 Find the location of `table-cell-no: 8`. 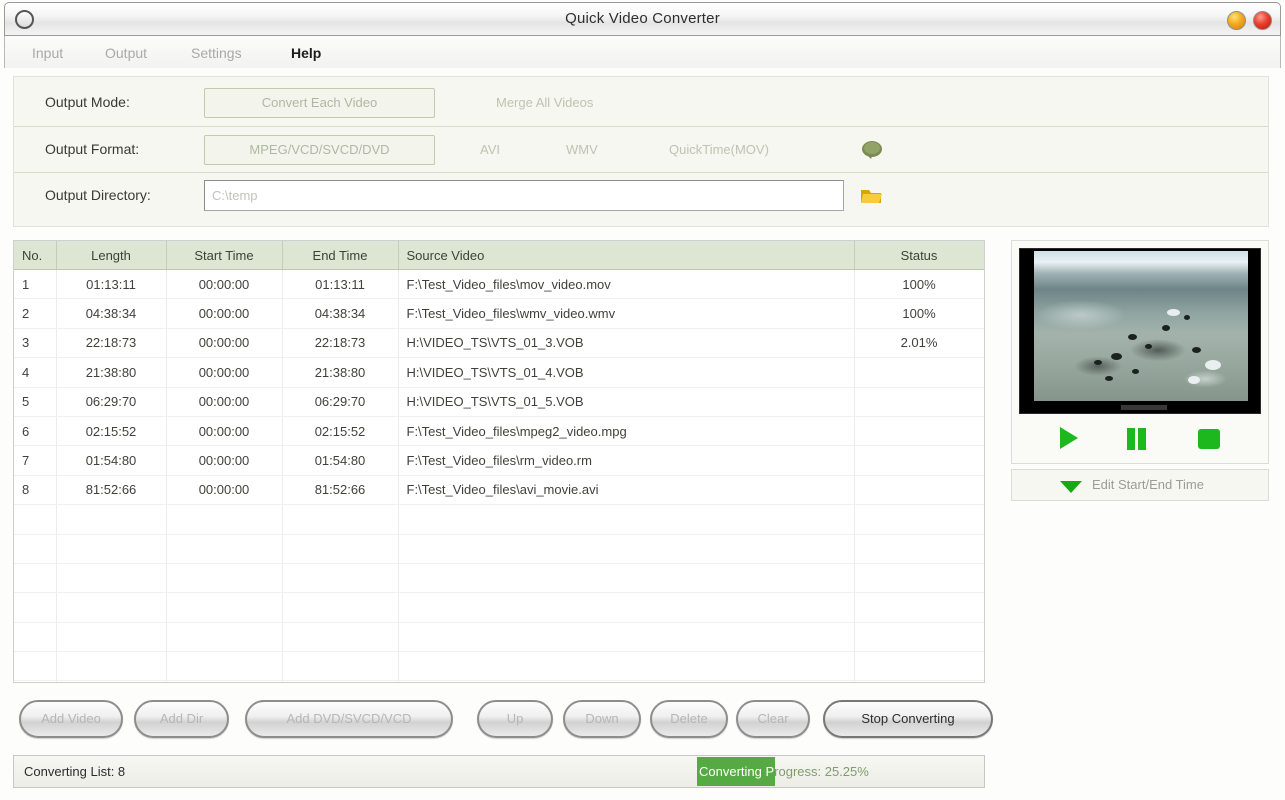

table-cell-no: 8 is located at coordinates (35, 490).